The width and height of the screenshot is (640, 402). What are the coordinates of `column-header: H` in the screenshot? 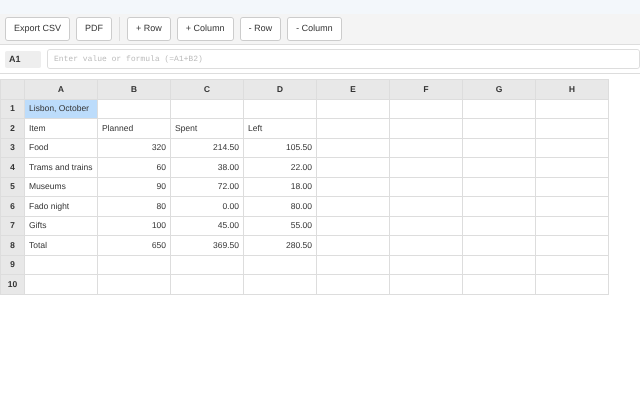 It's located at (572, 89).